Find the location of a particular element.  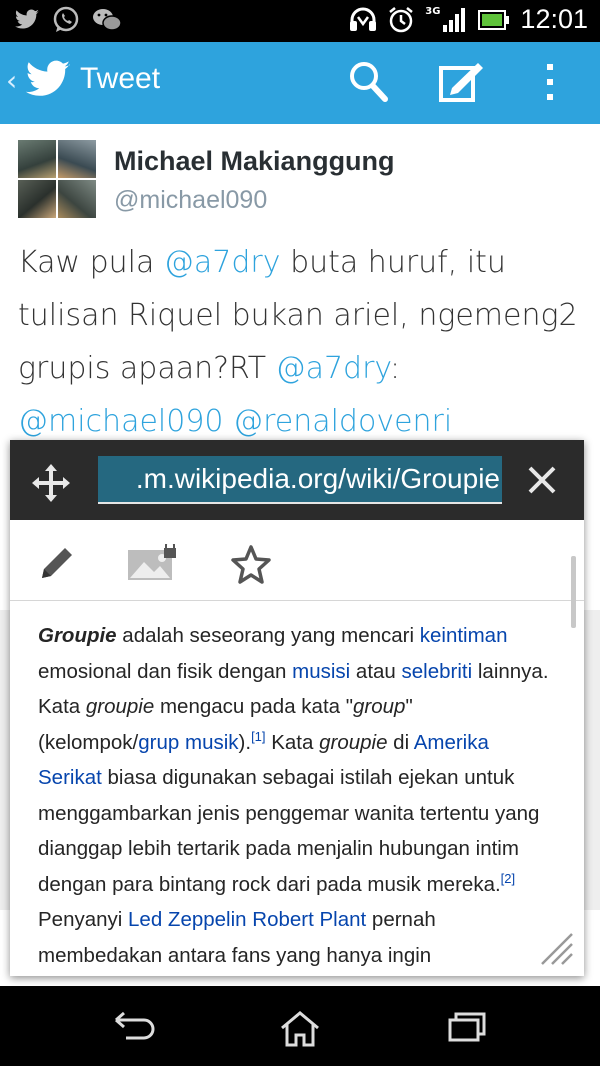

wechat-icon is located at coordinates (107, 20).